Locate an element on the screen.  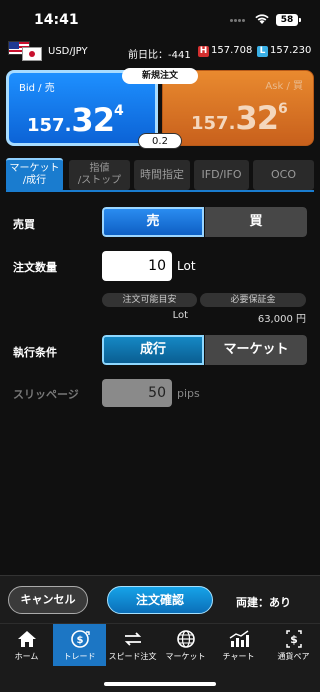
prev-day-value: -441 is located at coordinates (179, 55).